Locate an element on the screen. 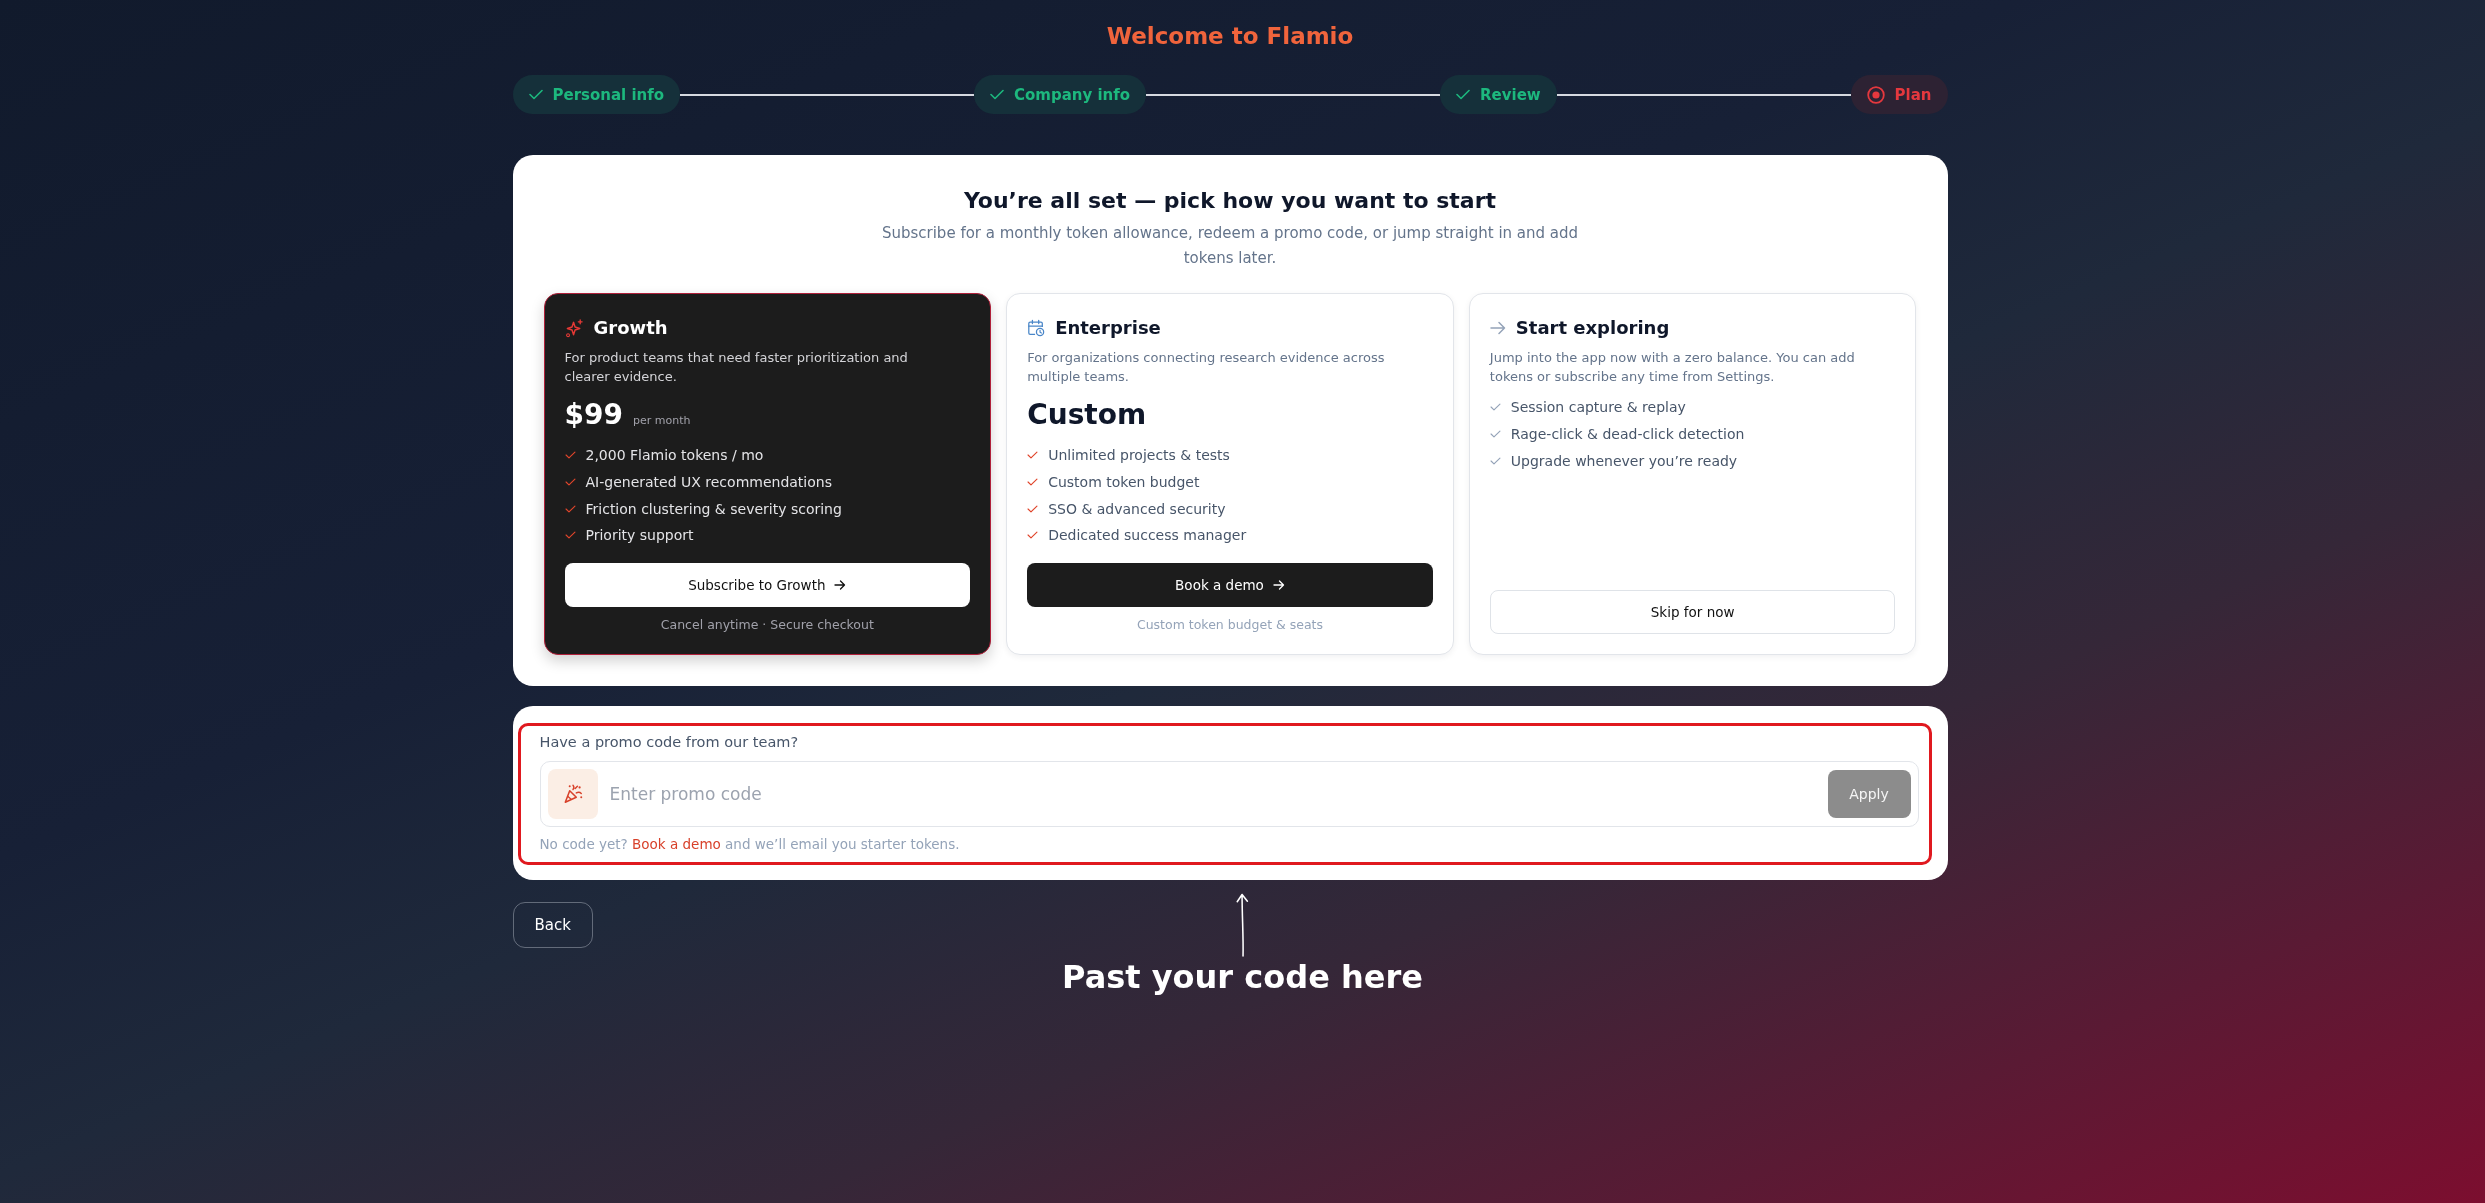 The width and height of the screenshot is (2485, 1203). book-demo-link: Book a demo is located at coordinates (676, 844).